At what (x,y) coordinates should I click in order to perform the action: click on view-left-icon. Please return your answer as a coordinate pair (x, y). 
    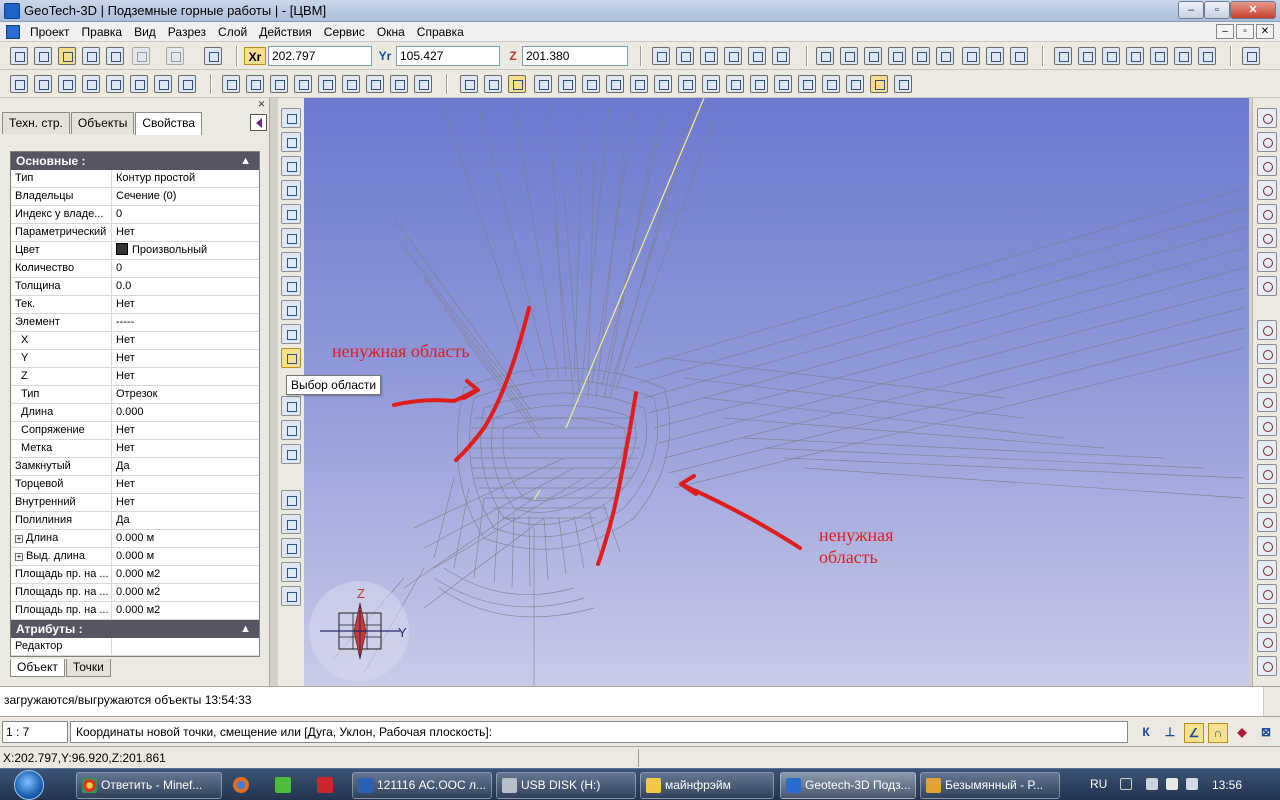
    Looking at the image, I should click on (709, 56).